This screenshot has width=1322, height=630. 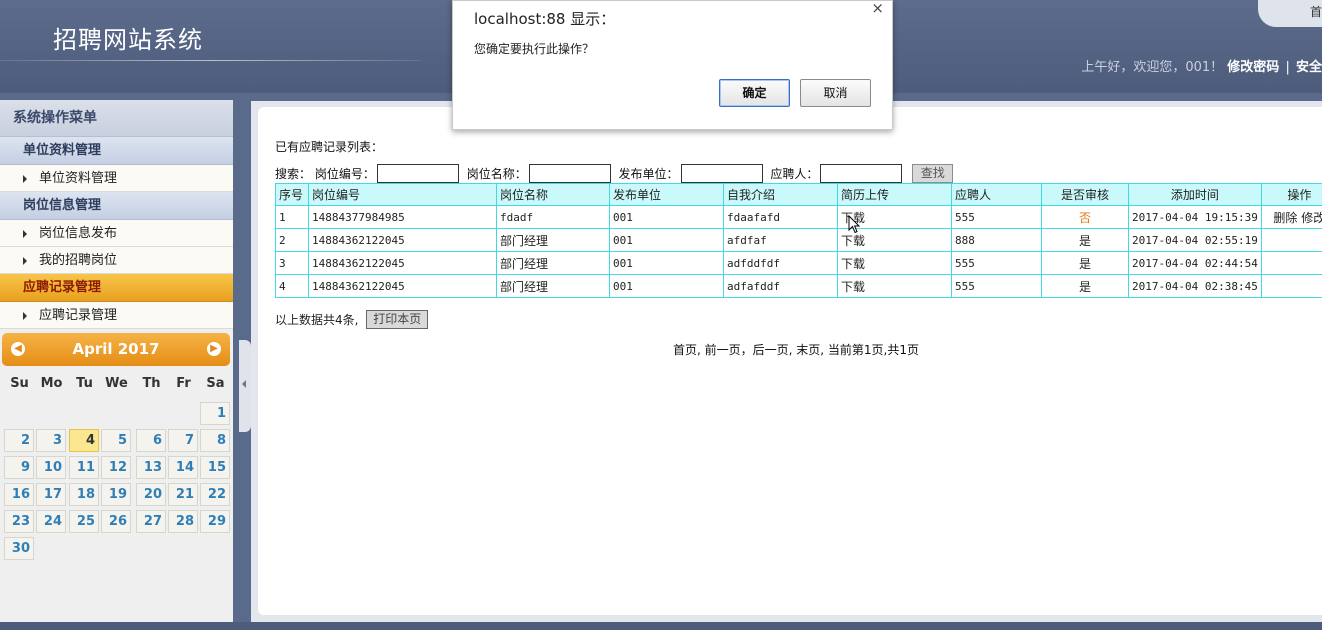 I want to click on calendar-weekday: Fr, so click(x=183, y=383).